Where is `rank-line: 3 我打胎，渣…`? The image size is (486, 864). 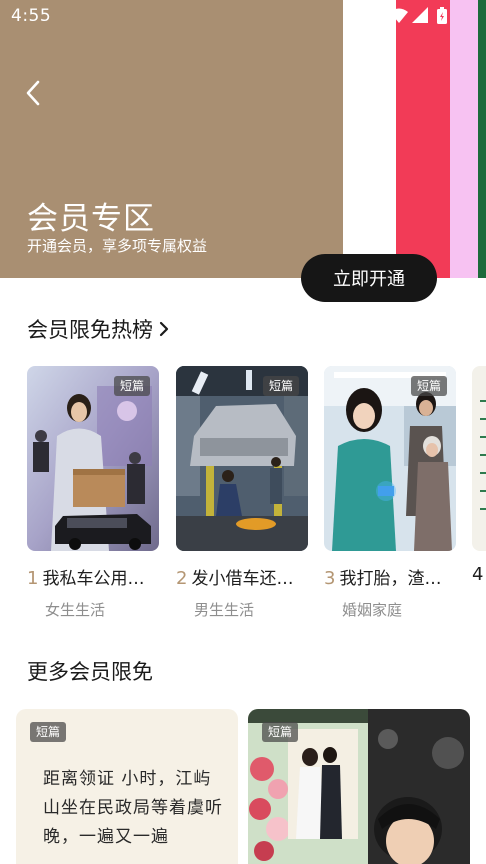 rank-line: 3 我打胎，渣… is located at coordinates (390, 576).